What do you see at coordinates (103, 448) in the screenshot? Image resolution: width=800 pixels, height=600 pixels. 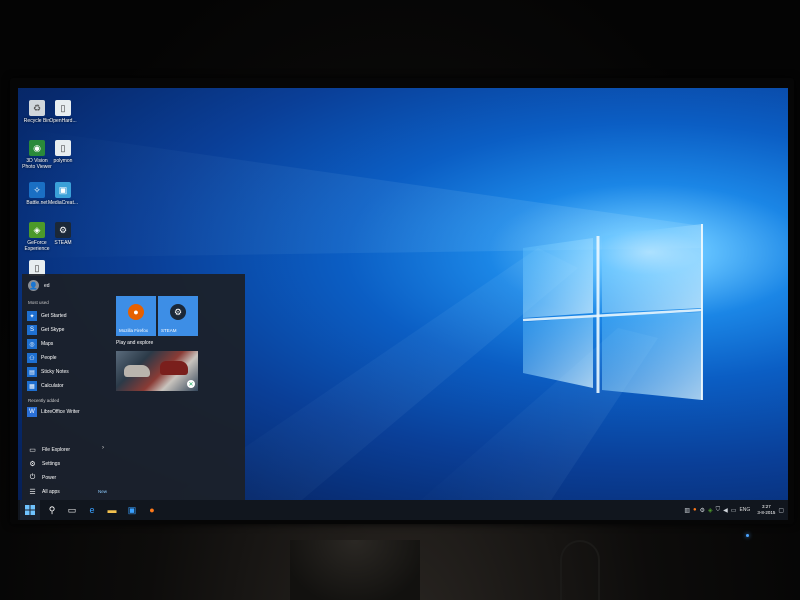 I see `chevron-right-icon: ›` at bounding box center [103, 448].